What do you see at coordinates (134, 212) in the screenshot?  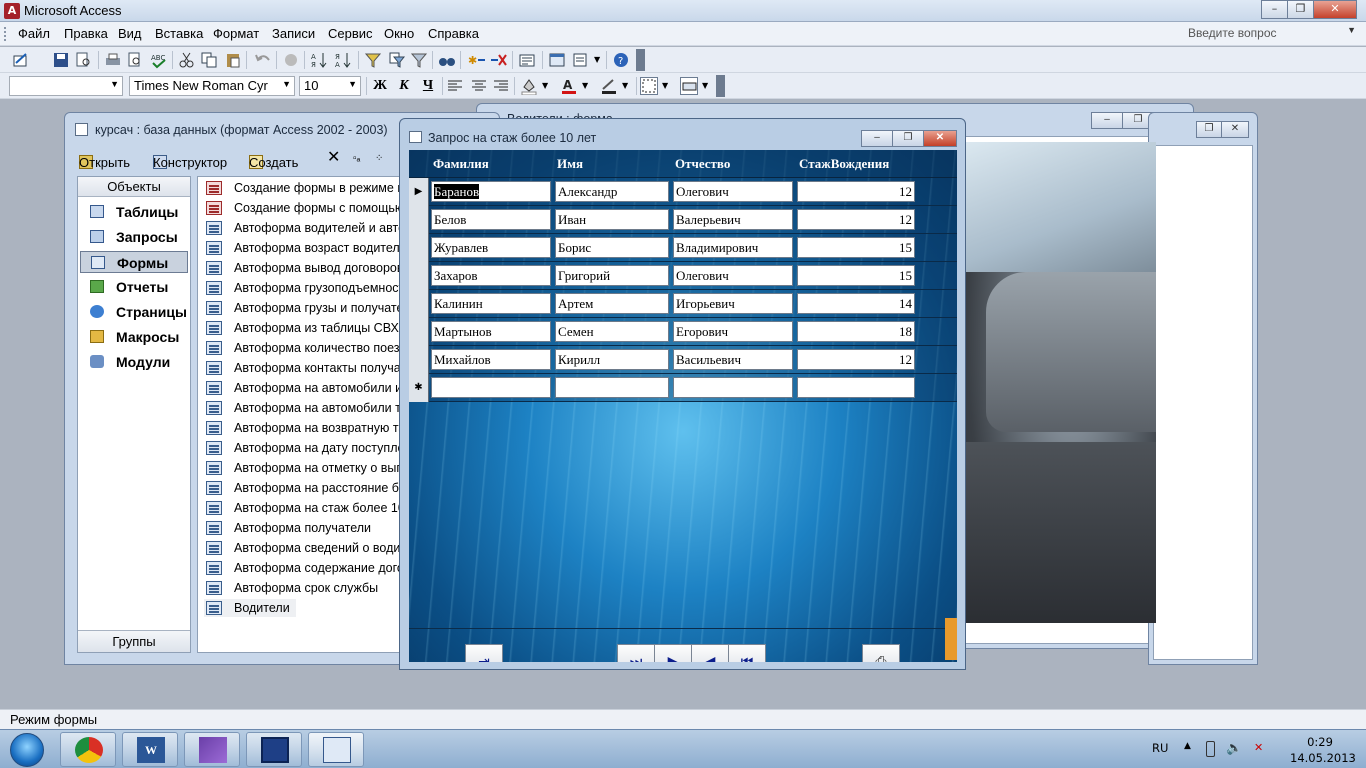 I see `object-tables: Таблицы` at bounding box center [134, 212].